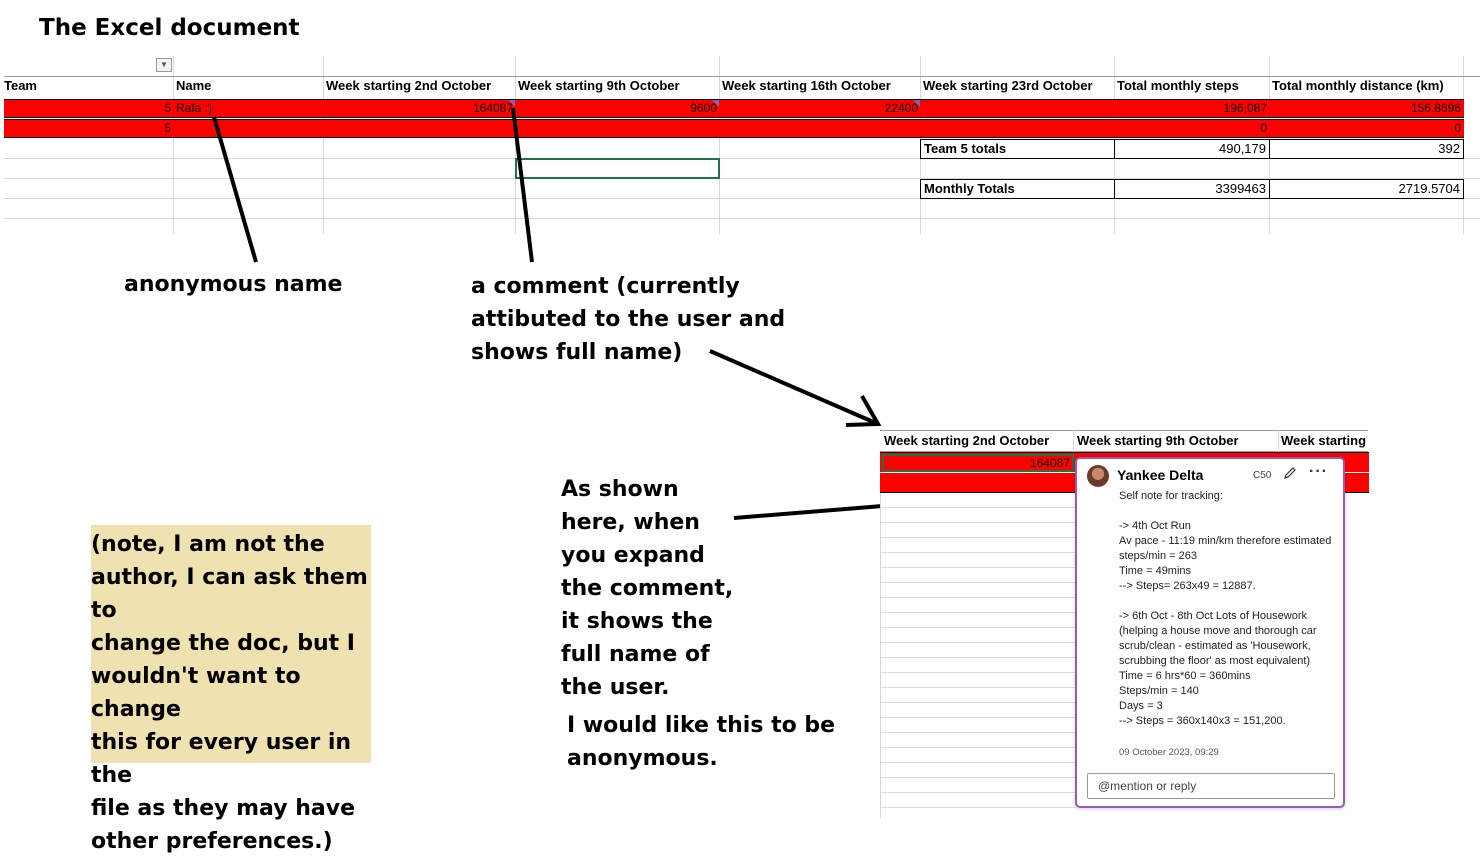 The image size is (1484, 858). Describe the element at coordinates (642, 758) in the screenshot. I see `wish-caption-line2: anonymous.` at that location.